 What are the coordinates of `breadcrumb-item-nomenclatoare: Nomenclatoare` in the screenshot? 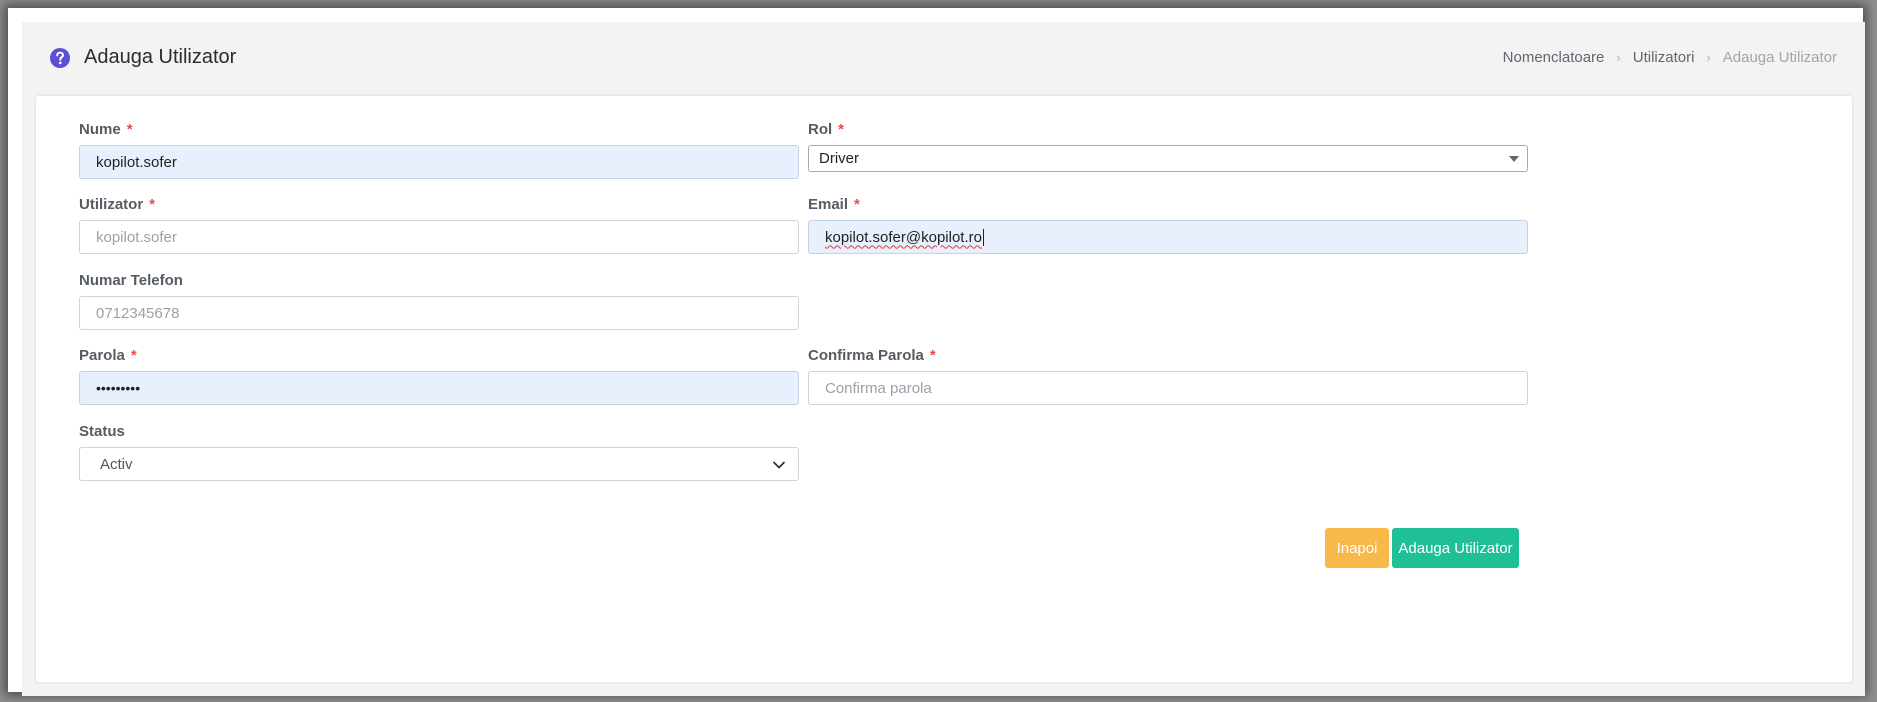 It's located at (1554, 57).